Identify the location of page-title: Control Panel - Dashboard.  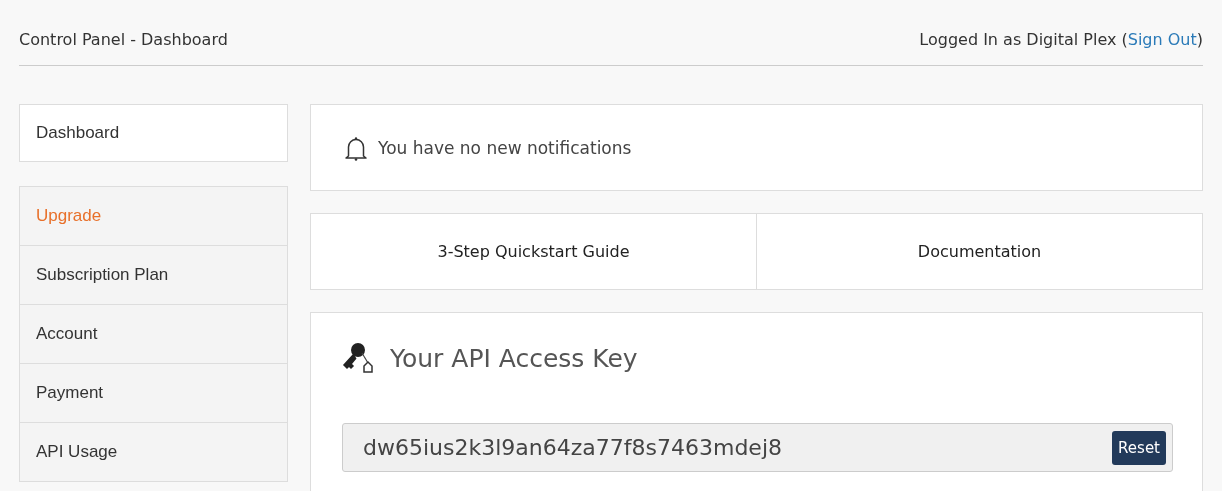
(123, 39).